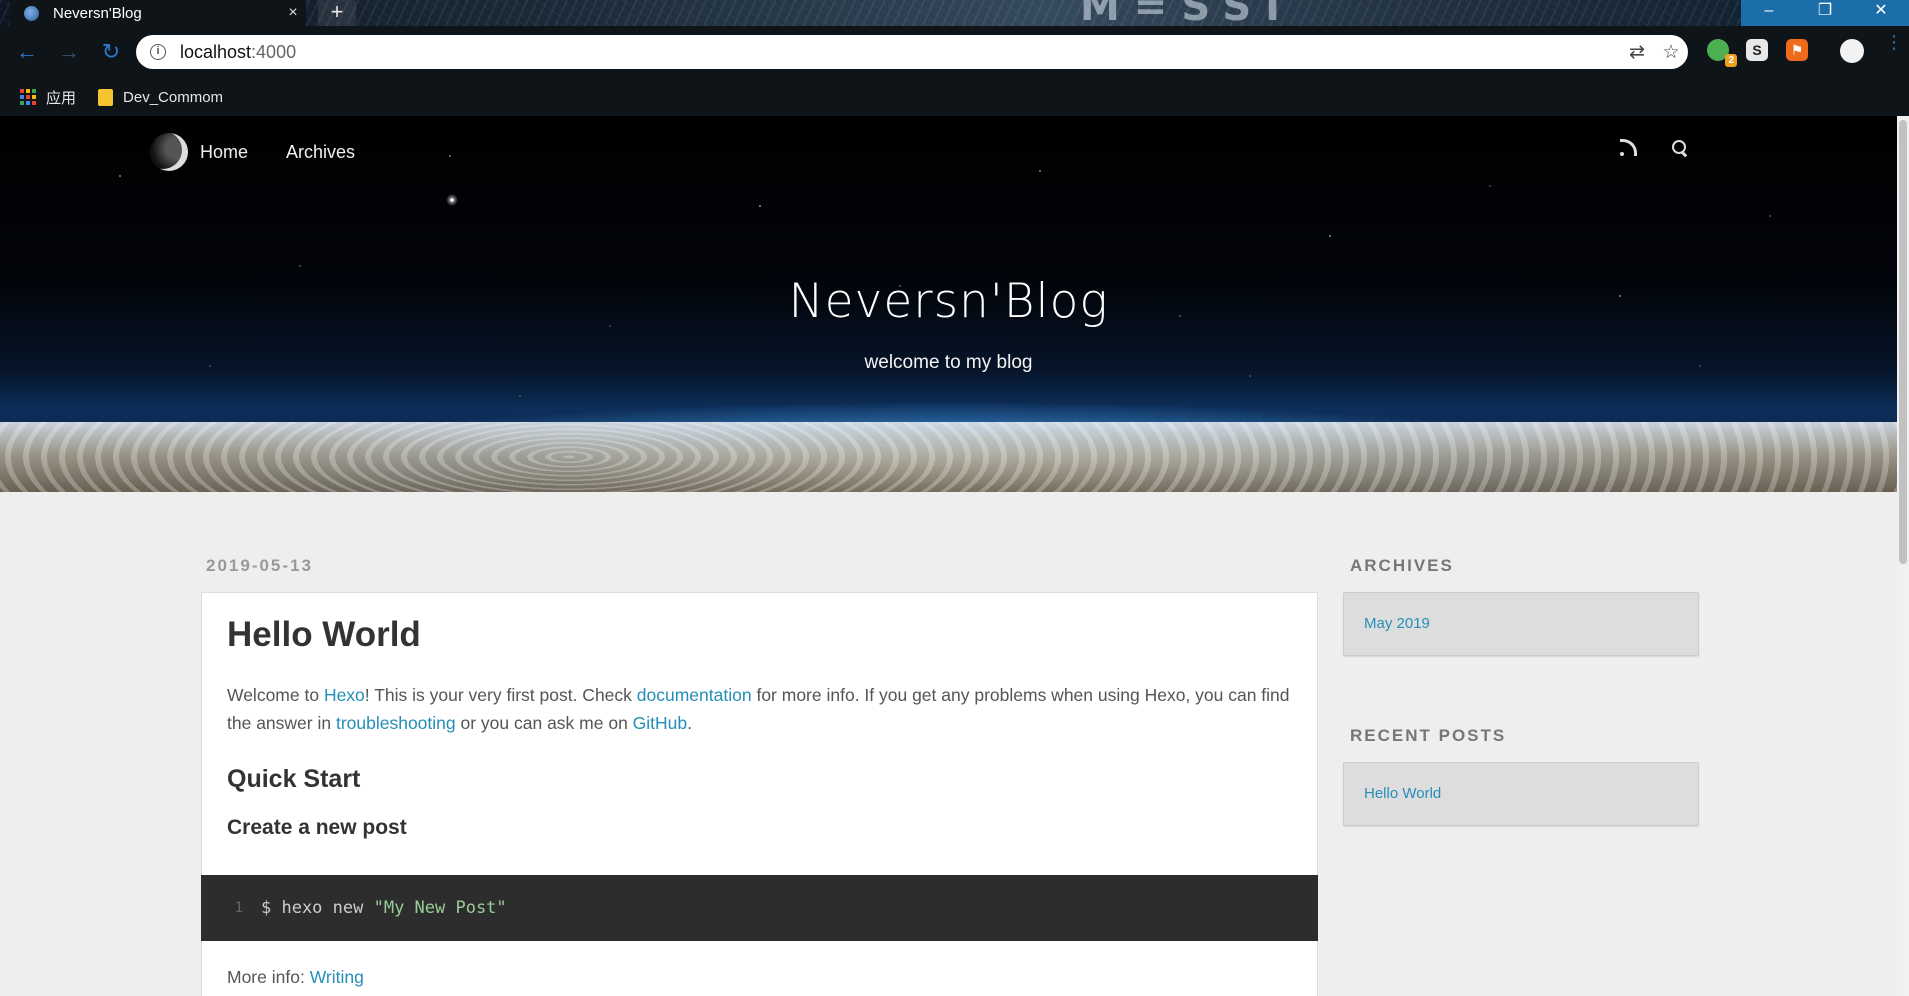  Describe the element at coordinates (1637, 52) in the screenshot. I see `translate-icon: ⇄` at that location.